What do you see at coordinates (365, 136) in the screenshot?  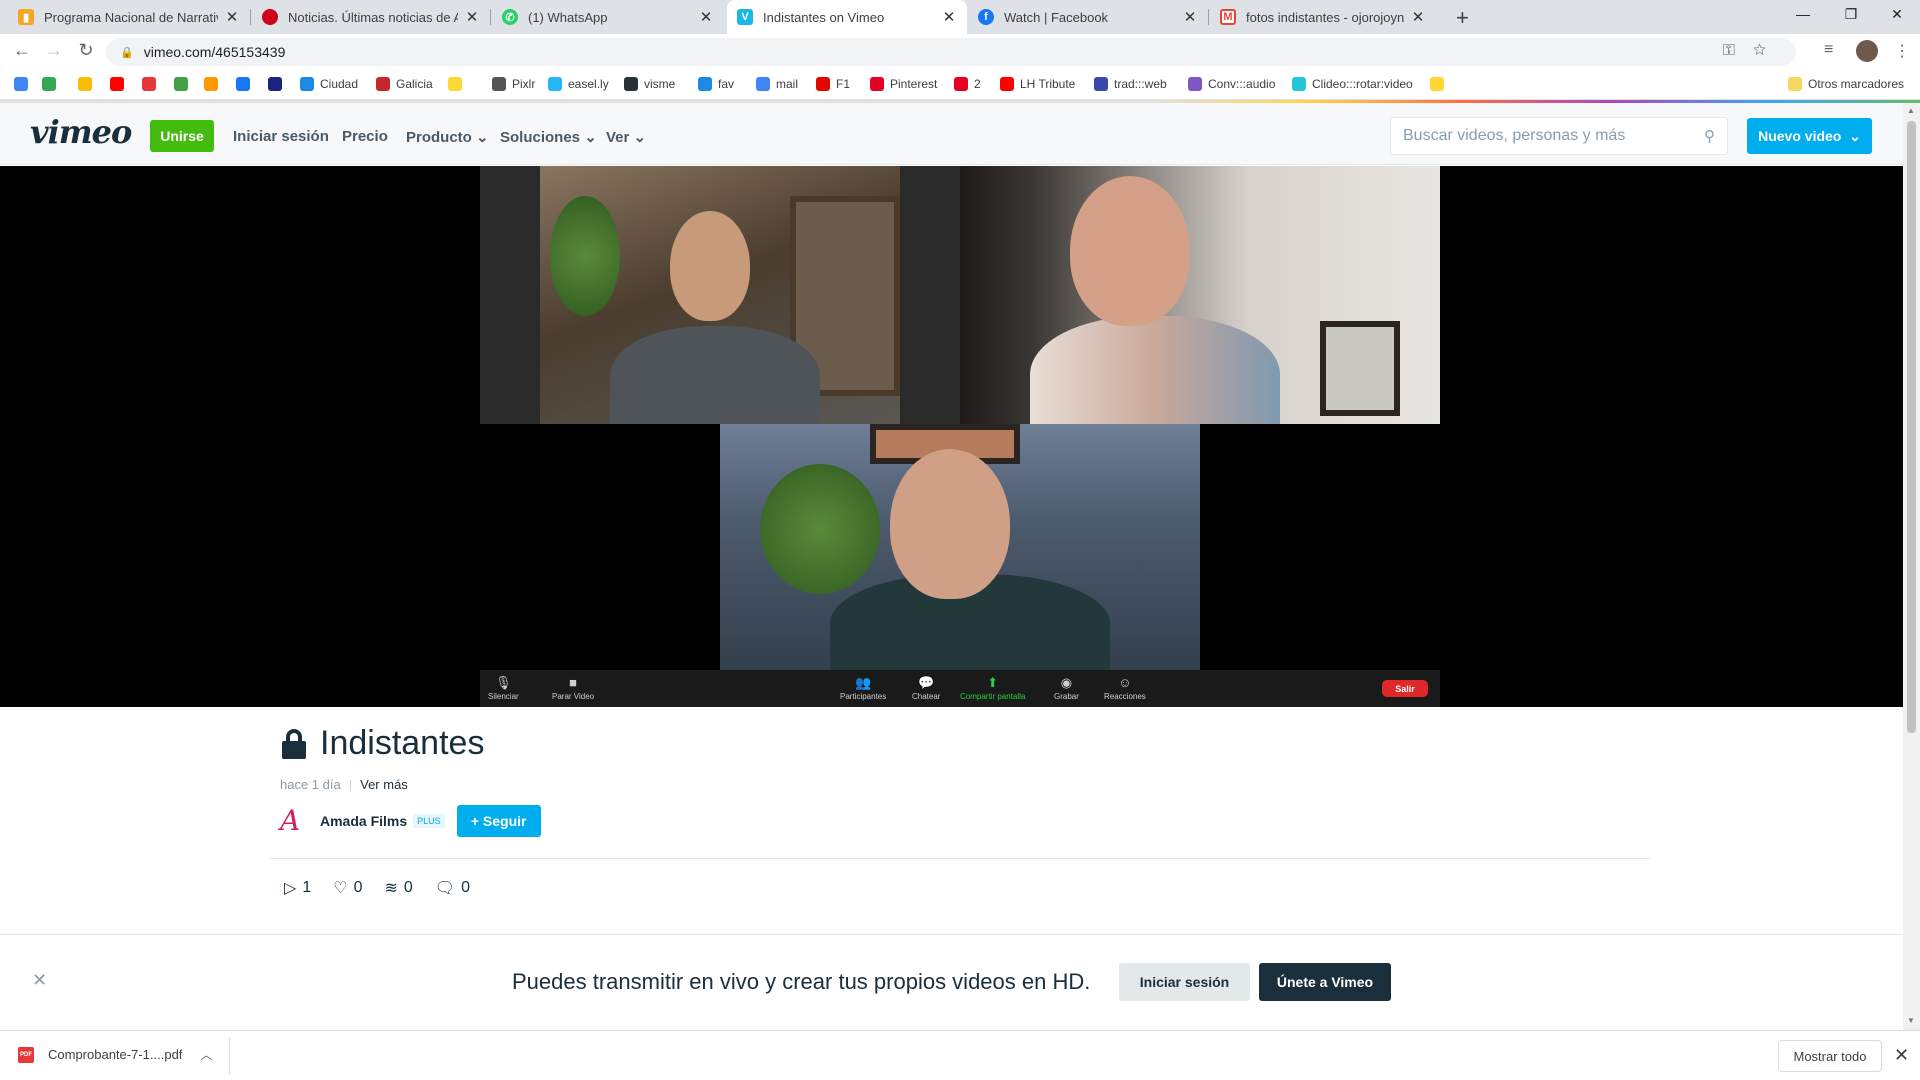 I see `nav-pricing: Precio` at bounding box center [365, 136].